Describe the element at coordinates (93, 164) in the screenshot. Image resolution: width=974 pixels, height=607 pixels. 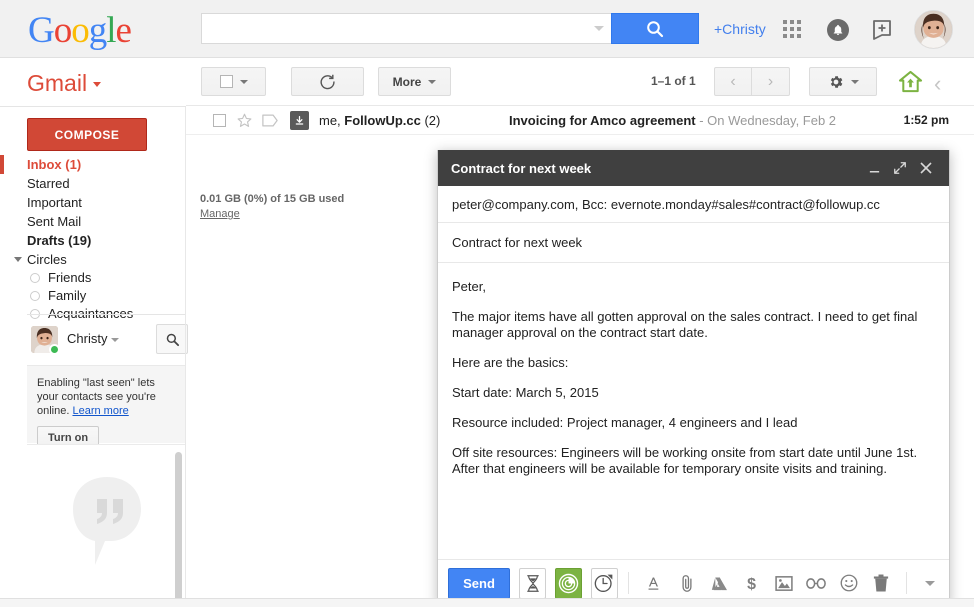
I see `sidebar-item-inbox: Inbox (1)` at that location.